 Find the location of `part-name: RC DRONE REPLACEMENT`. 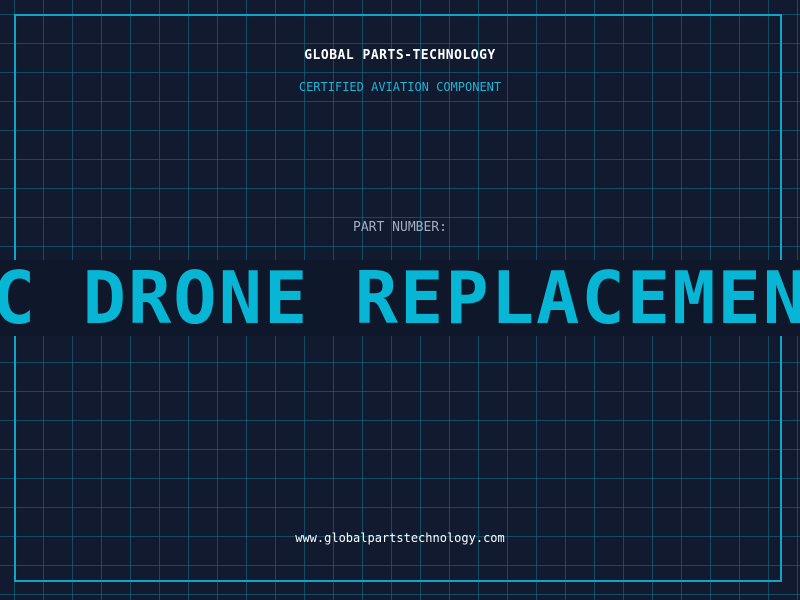

part-name: RC DRONE REPLACEMENT is located at coordinates (400, 298).